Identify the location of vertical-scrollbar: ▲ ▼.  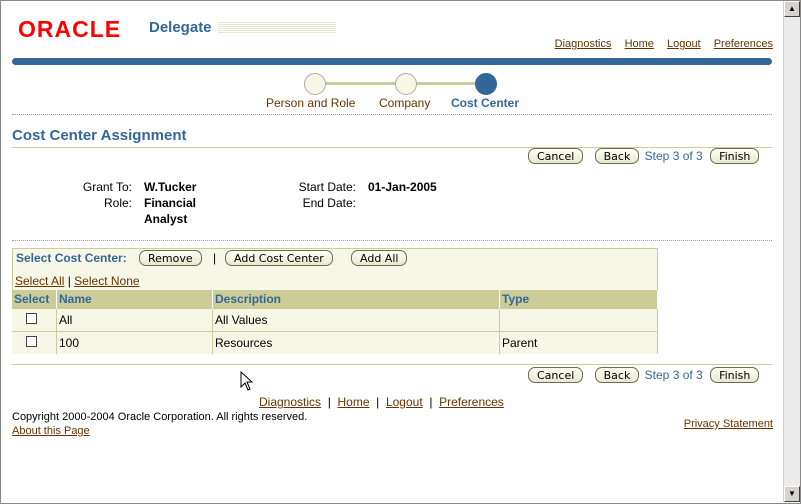
(791, 251).